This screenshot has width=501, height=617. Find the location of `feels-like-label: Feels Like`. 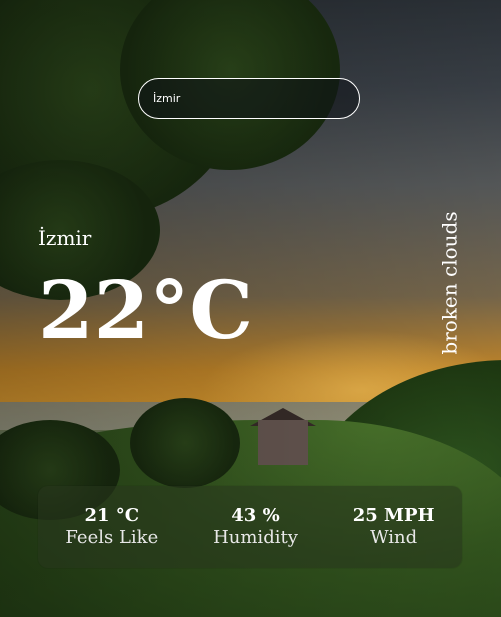

feels-like-label: Feels Like is located at coordinates (112, 538).